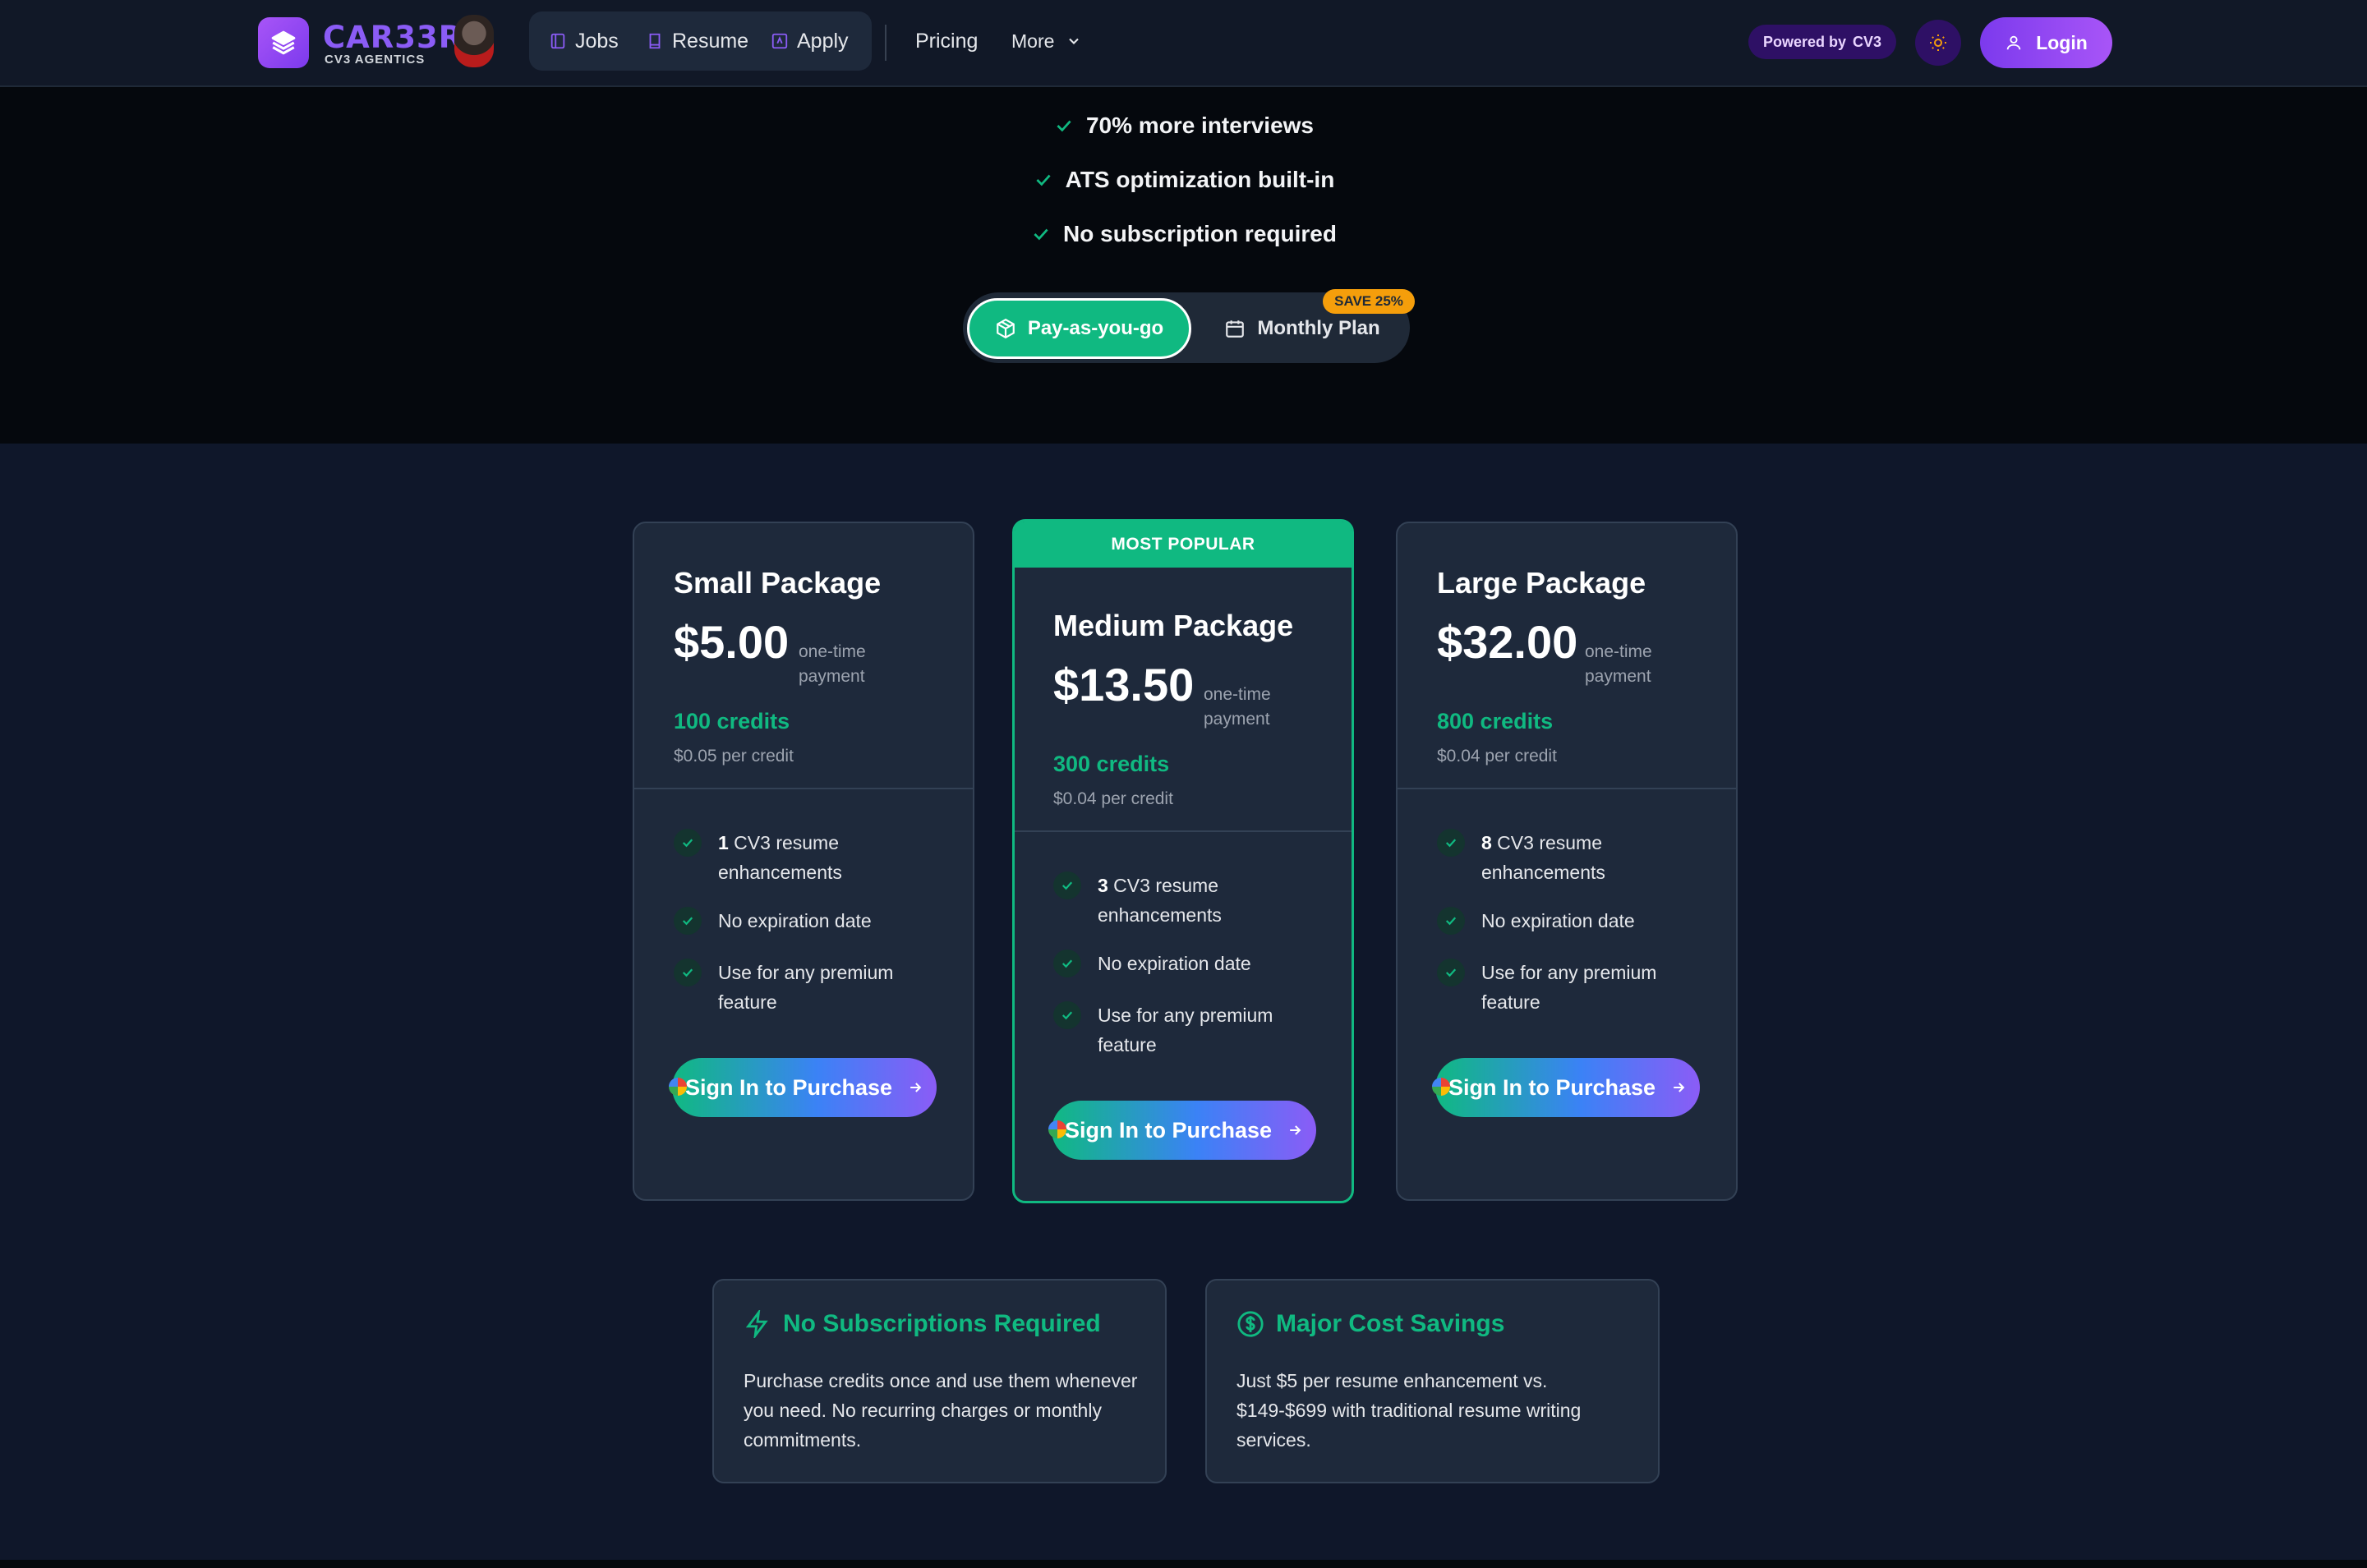 This screenshot has height=1568, width=2367. I want to click on calendar-icon, so click(1235, 329).